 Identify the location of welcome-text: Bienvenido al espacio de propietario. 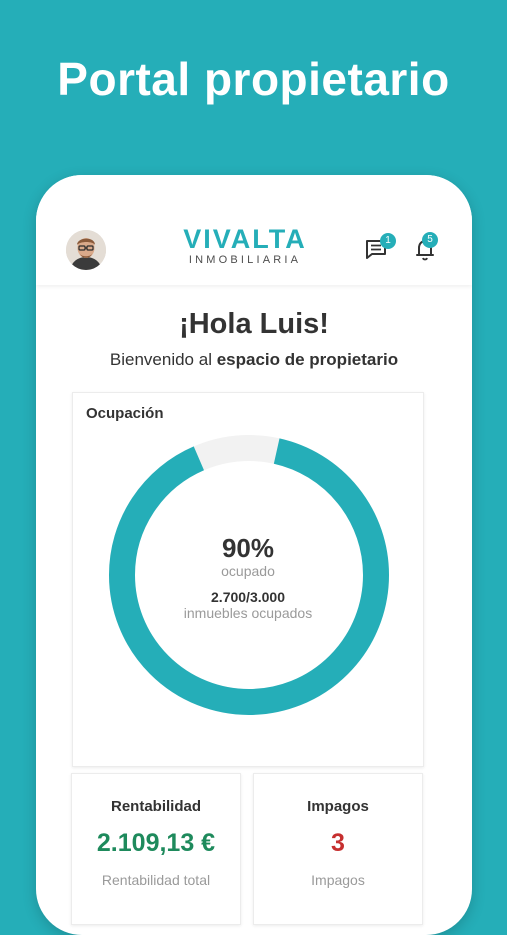
(254, 360).